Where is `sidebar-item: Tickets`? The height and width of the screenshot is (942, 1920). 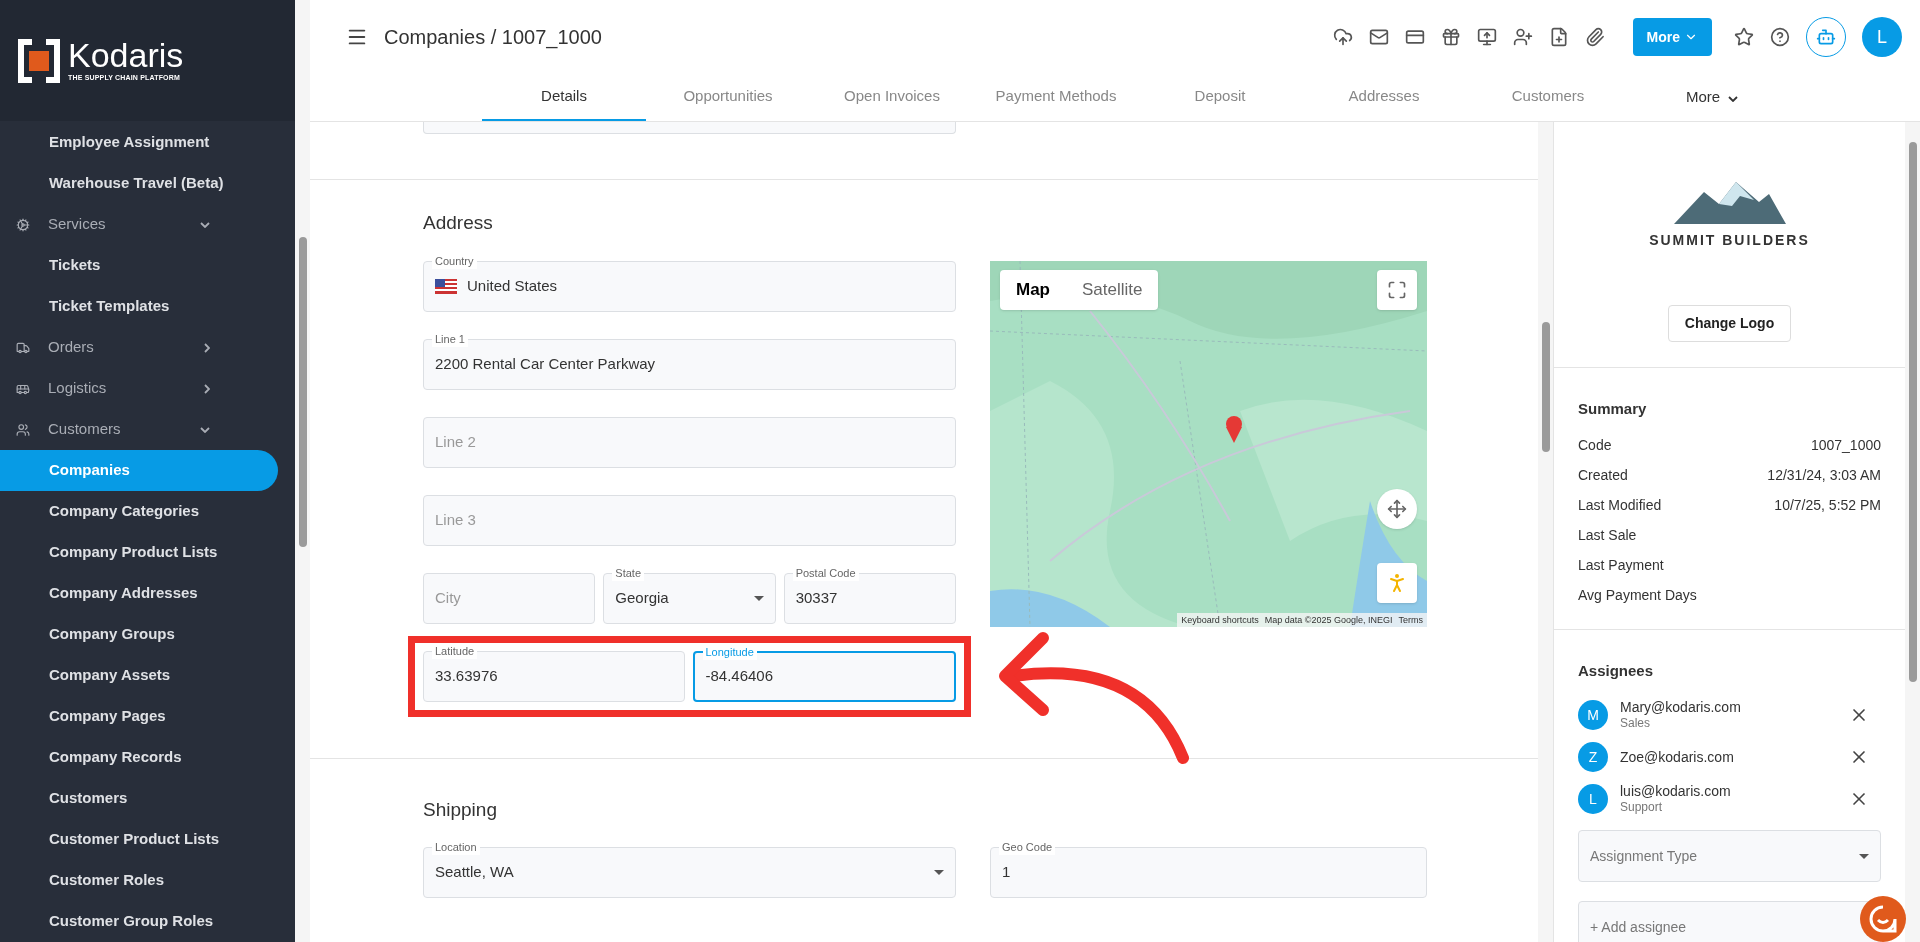 sidebar-item: Tickets is located at coordinates (139, 265).